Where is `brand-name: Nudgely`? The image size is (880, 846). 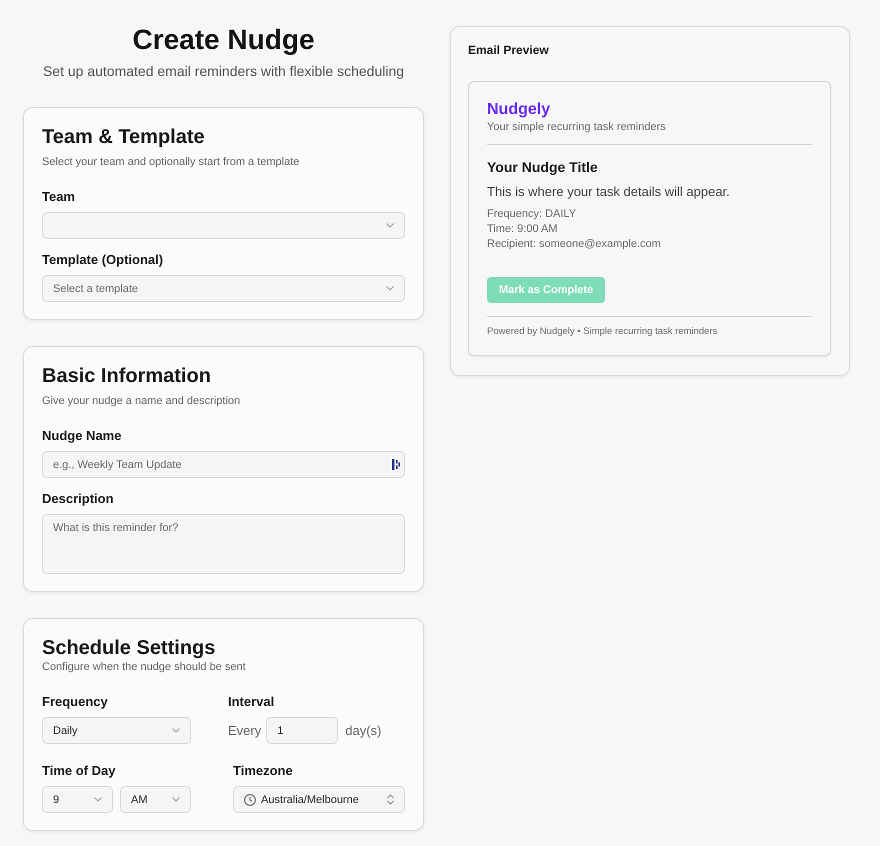
brand-name: Nudgely is located at coordinates (519, 110).